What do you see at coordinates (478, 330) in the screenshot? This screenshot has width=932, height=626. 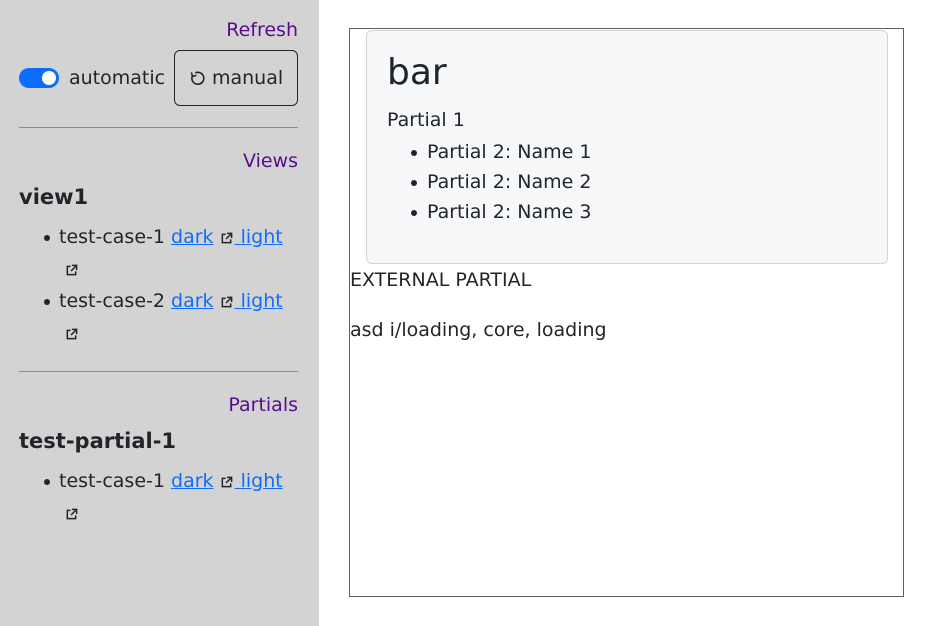 I see `loading-text: asd i/loading, core, loading` at bounding box center [478, 330].